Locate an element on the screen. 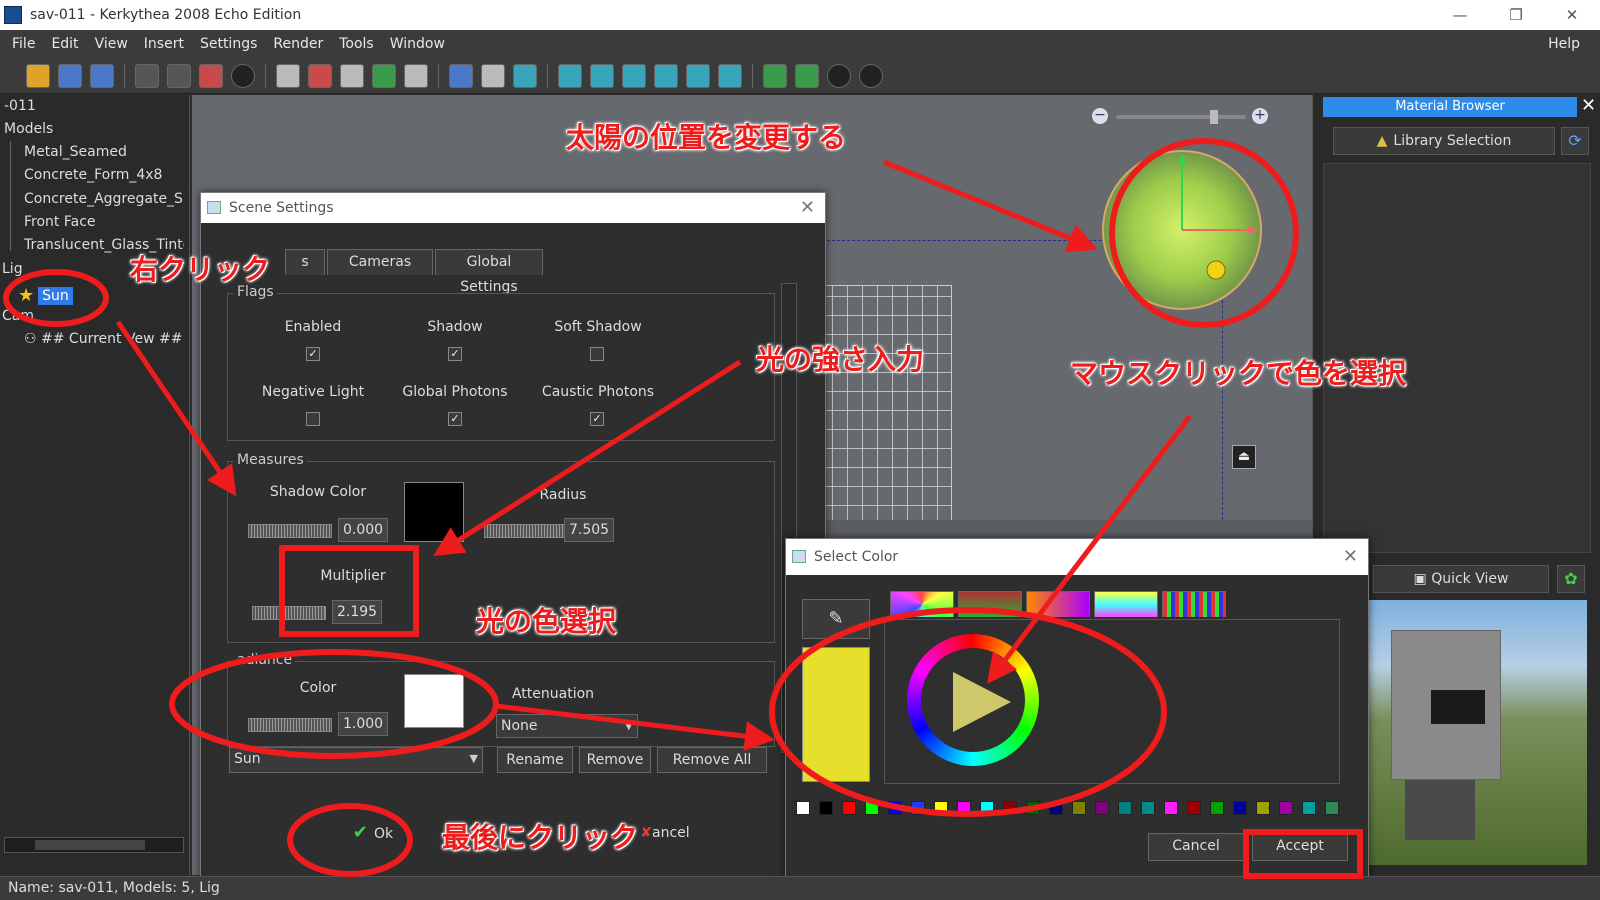 This screenshot has height=900, width=1600. view-right-icon is located at coordinates (666, 75).